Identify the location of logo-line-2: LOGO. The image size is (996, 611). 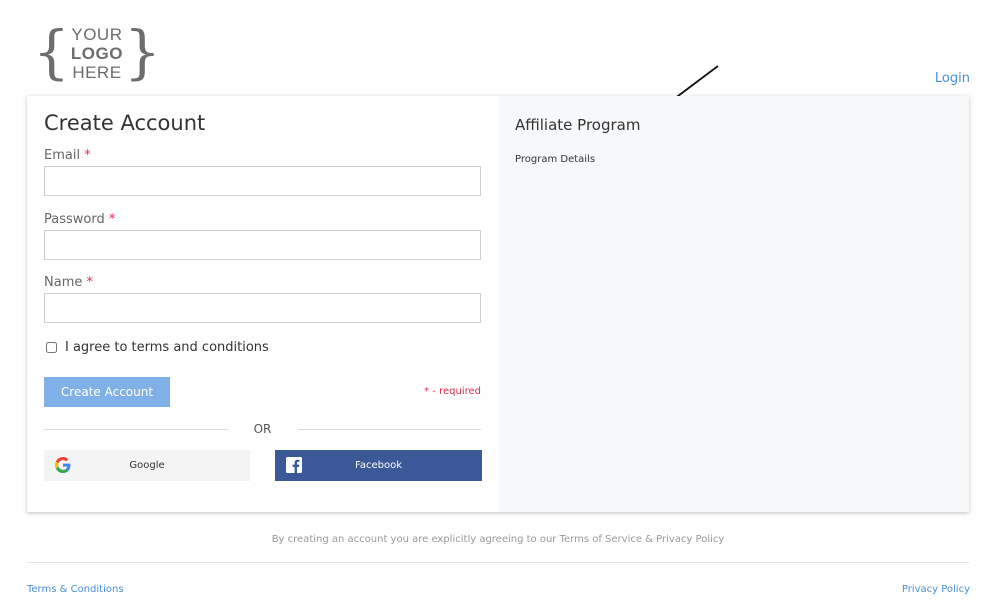
(96, 53).